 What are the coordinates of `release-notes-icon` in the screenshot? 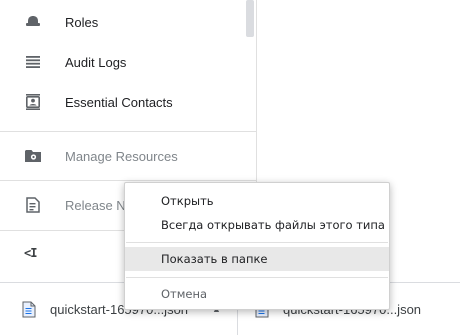 It's located at (33, 205).